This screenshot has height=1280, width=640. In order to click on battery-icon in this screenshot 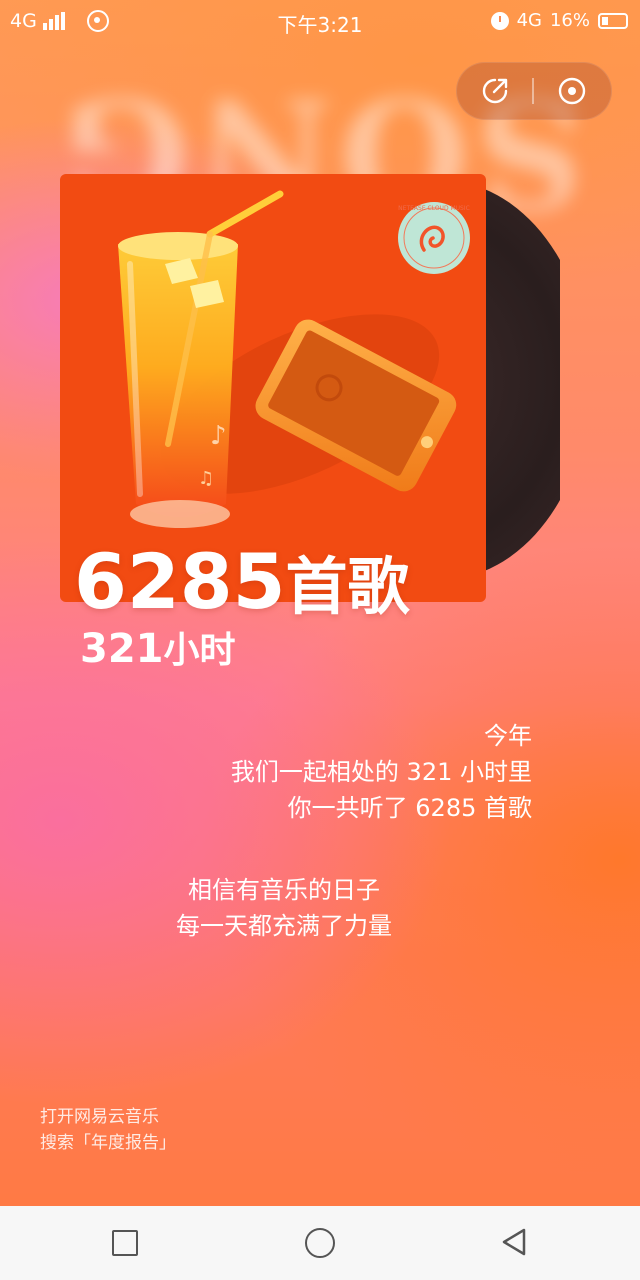, I will do `click(613, 20)`.